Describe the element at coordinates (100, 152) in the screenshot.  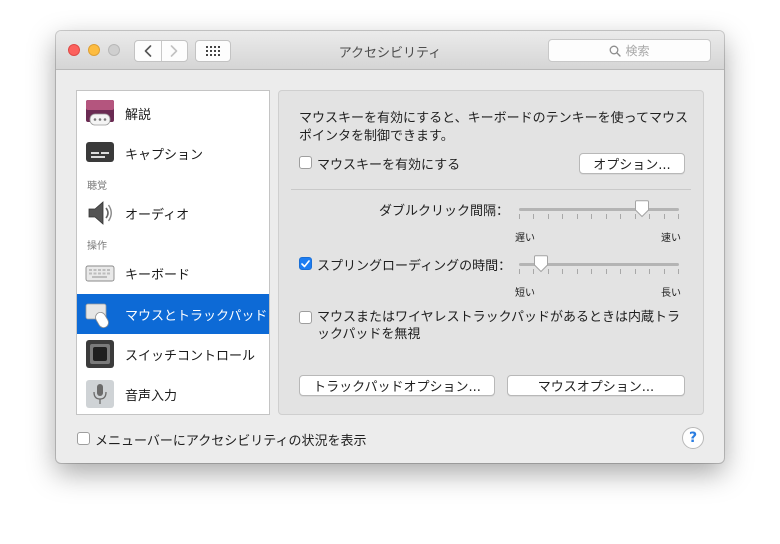
I see `captions-icon` at that location.